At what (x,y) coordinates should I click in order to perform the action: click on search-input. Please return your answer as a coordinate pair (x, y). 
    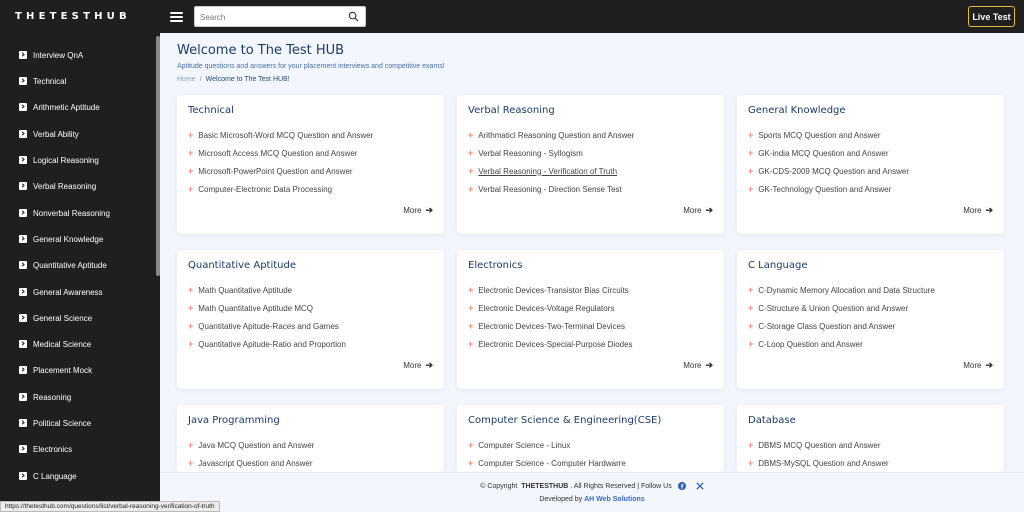
    Looking at the image, I should click on (267, 17).